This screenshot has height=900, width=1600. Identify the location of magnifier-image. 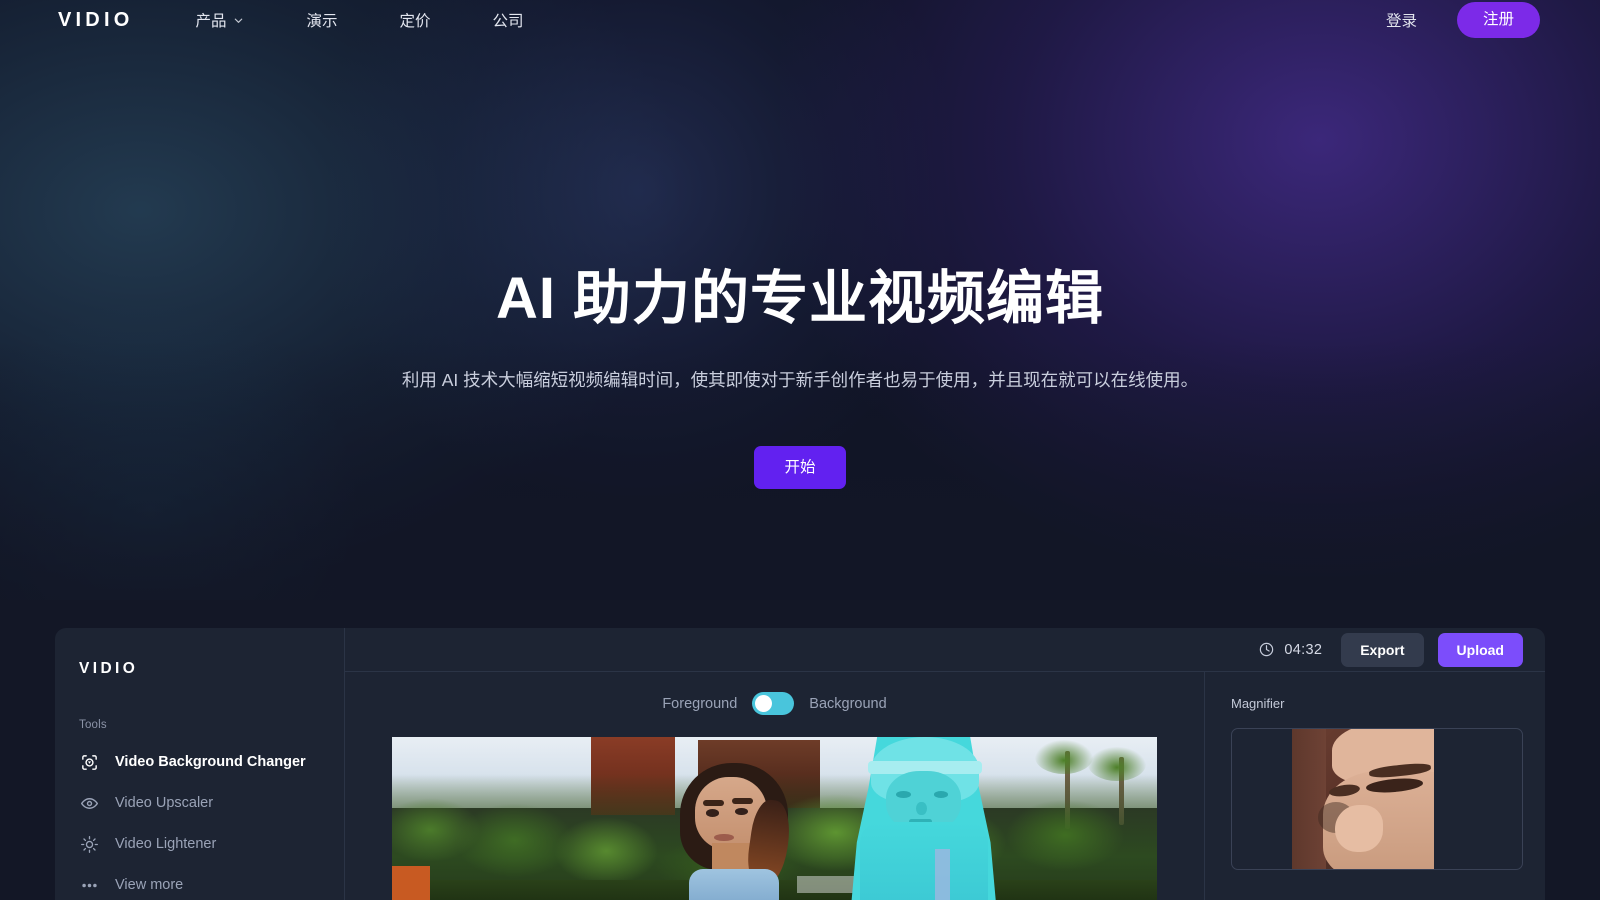
(1363, 799).